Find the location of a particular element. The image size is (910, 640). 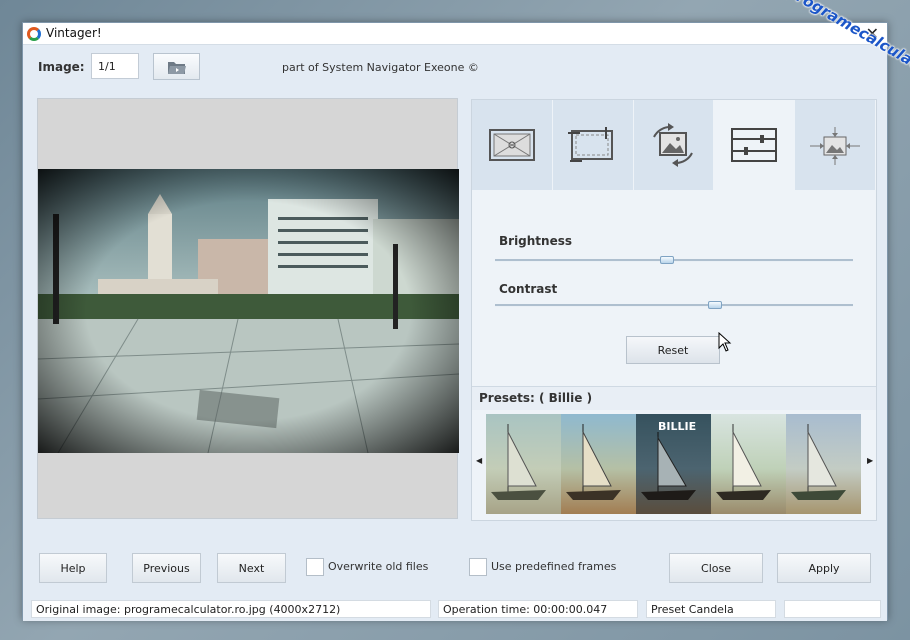

preset-5-thumbnail is located at coordinates (823, 464).